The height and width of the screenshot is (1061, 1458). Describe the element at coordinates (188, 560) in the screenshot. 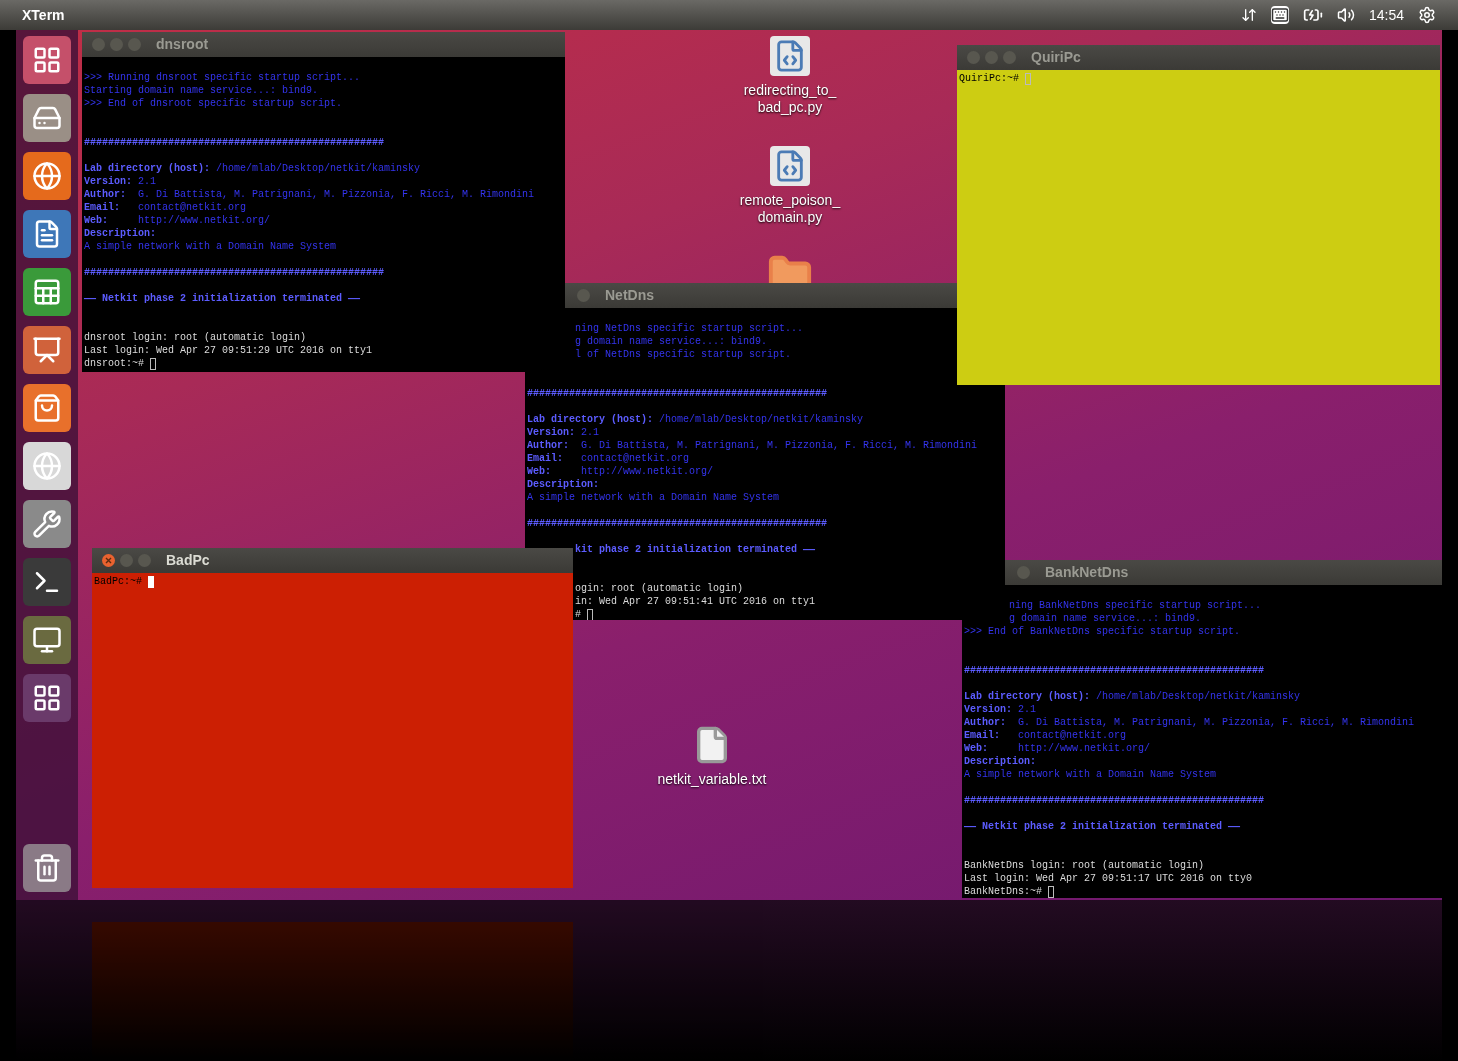

I see `window-title: BadPc` at that location.